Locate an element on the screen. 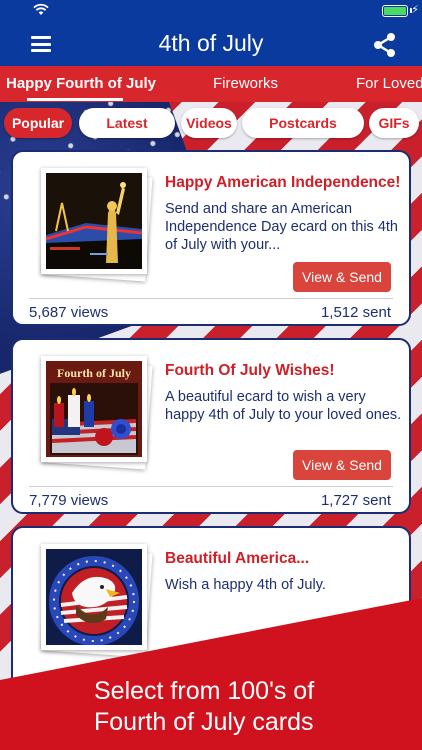  nav-bar: 4th of July is located at coordinates (211, 44).